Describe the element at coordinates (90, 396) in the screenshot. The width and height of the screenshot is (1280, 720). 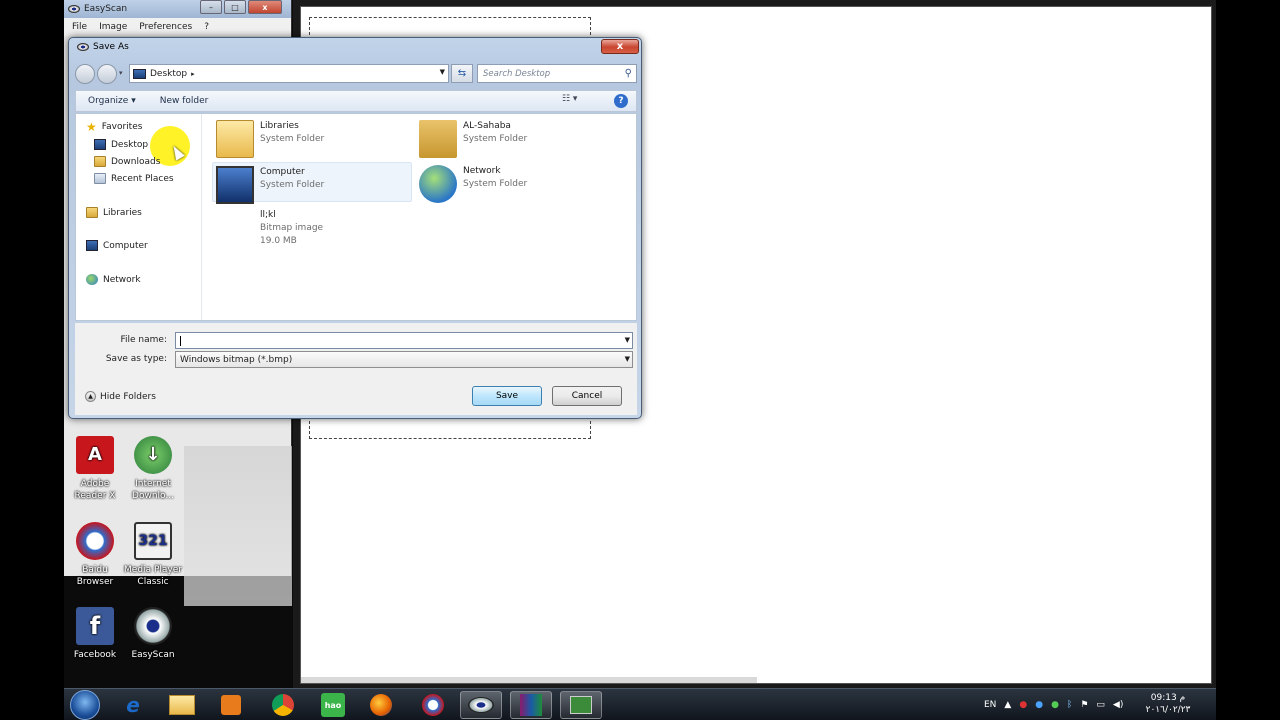
I see `chevron-up-icon: ▲` at that location.